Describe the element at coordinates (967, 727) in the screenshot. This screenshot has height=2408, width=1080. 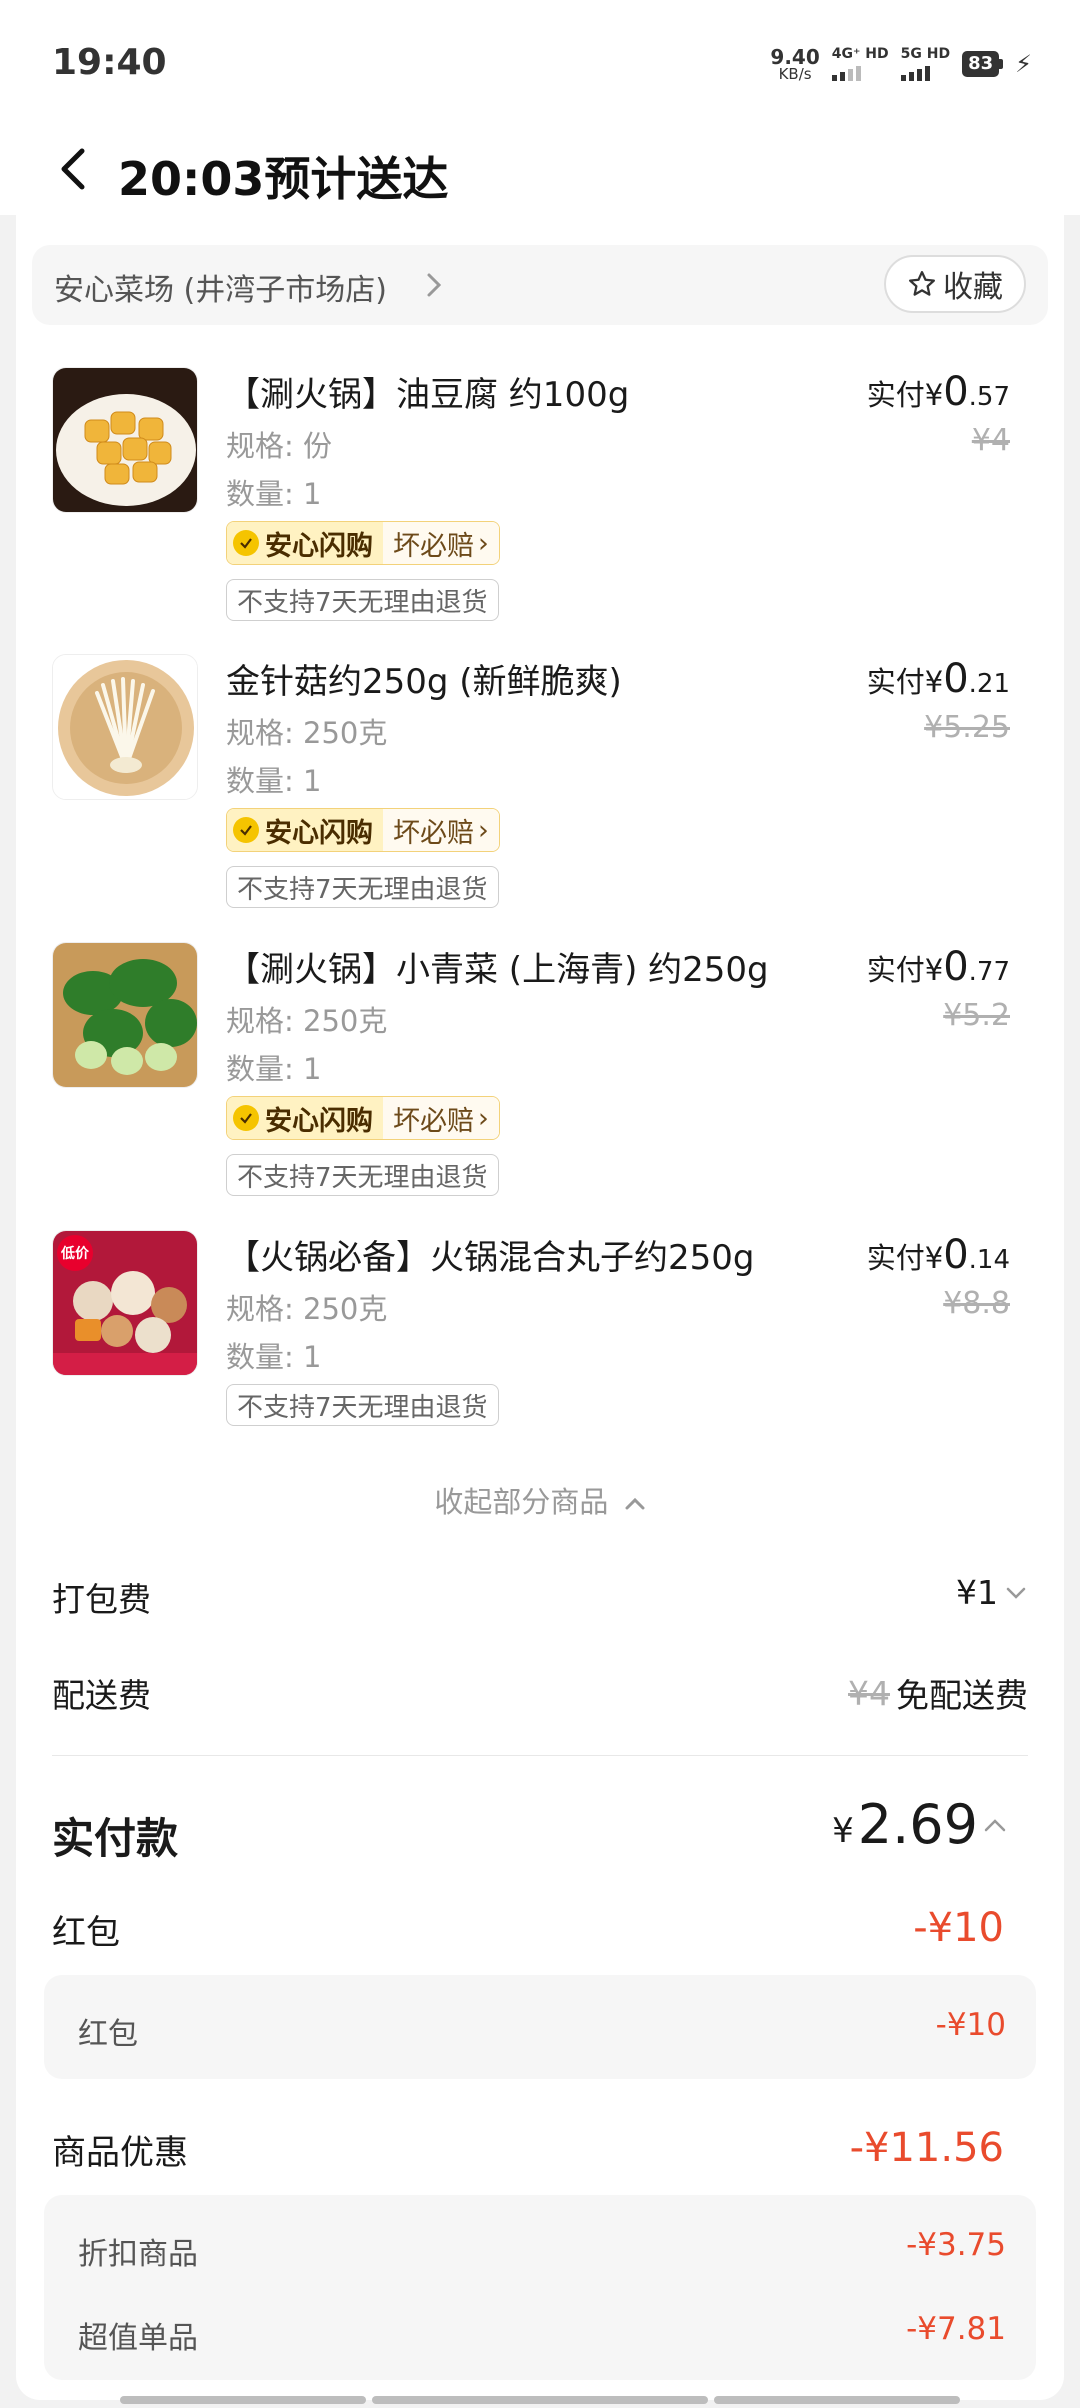
I see `item-original-price: ¥5.25` at that location.